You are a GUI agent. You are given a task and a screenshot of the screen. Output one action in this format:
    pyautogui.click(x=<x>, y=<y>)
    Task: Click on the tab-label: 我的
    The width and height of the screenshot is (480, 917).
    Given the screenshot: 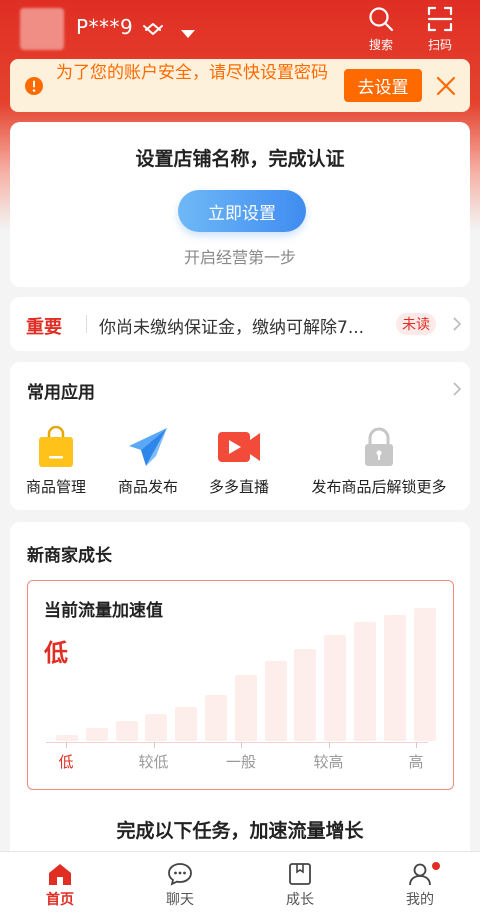 What is the action you would take?
    pyautogui.click(x=420, y=900)
    